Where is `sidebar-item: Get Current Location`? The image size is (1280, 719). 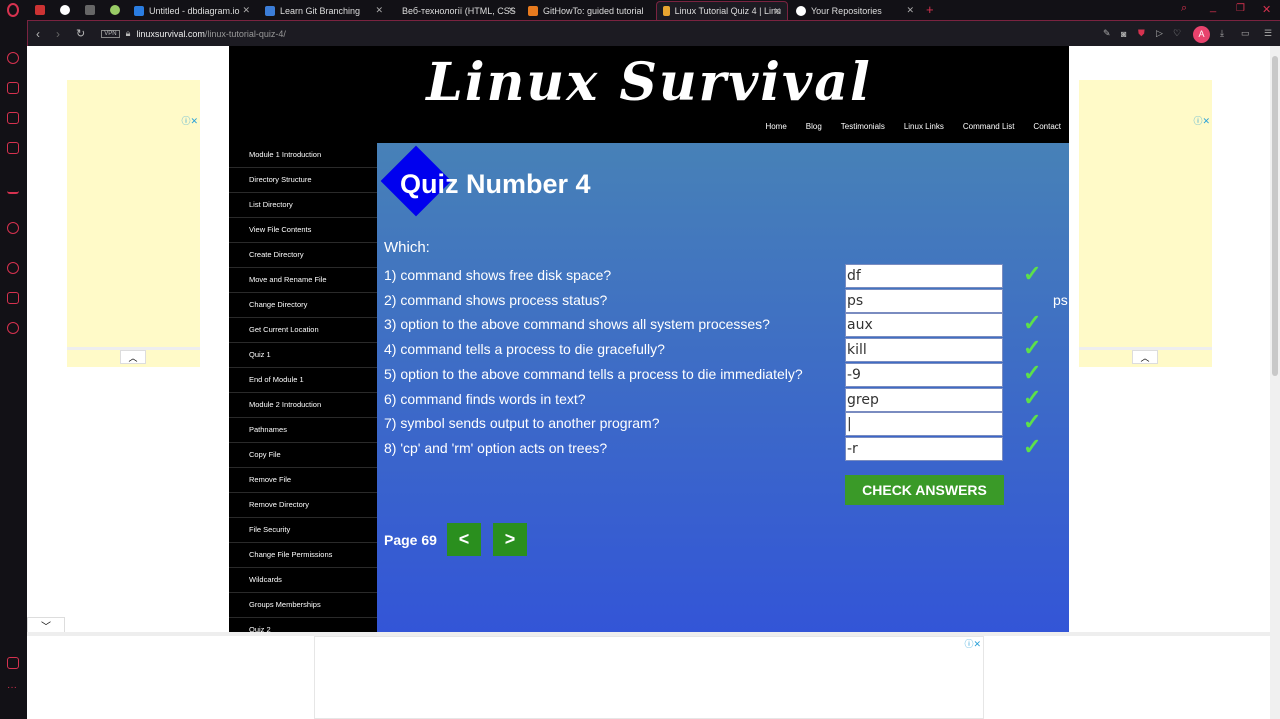
sidebar-item: Get Current Location is located at coordinates (303, 330).